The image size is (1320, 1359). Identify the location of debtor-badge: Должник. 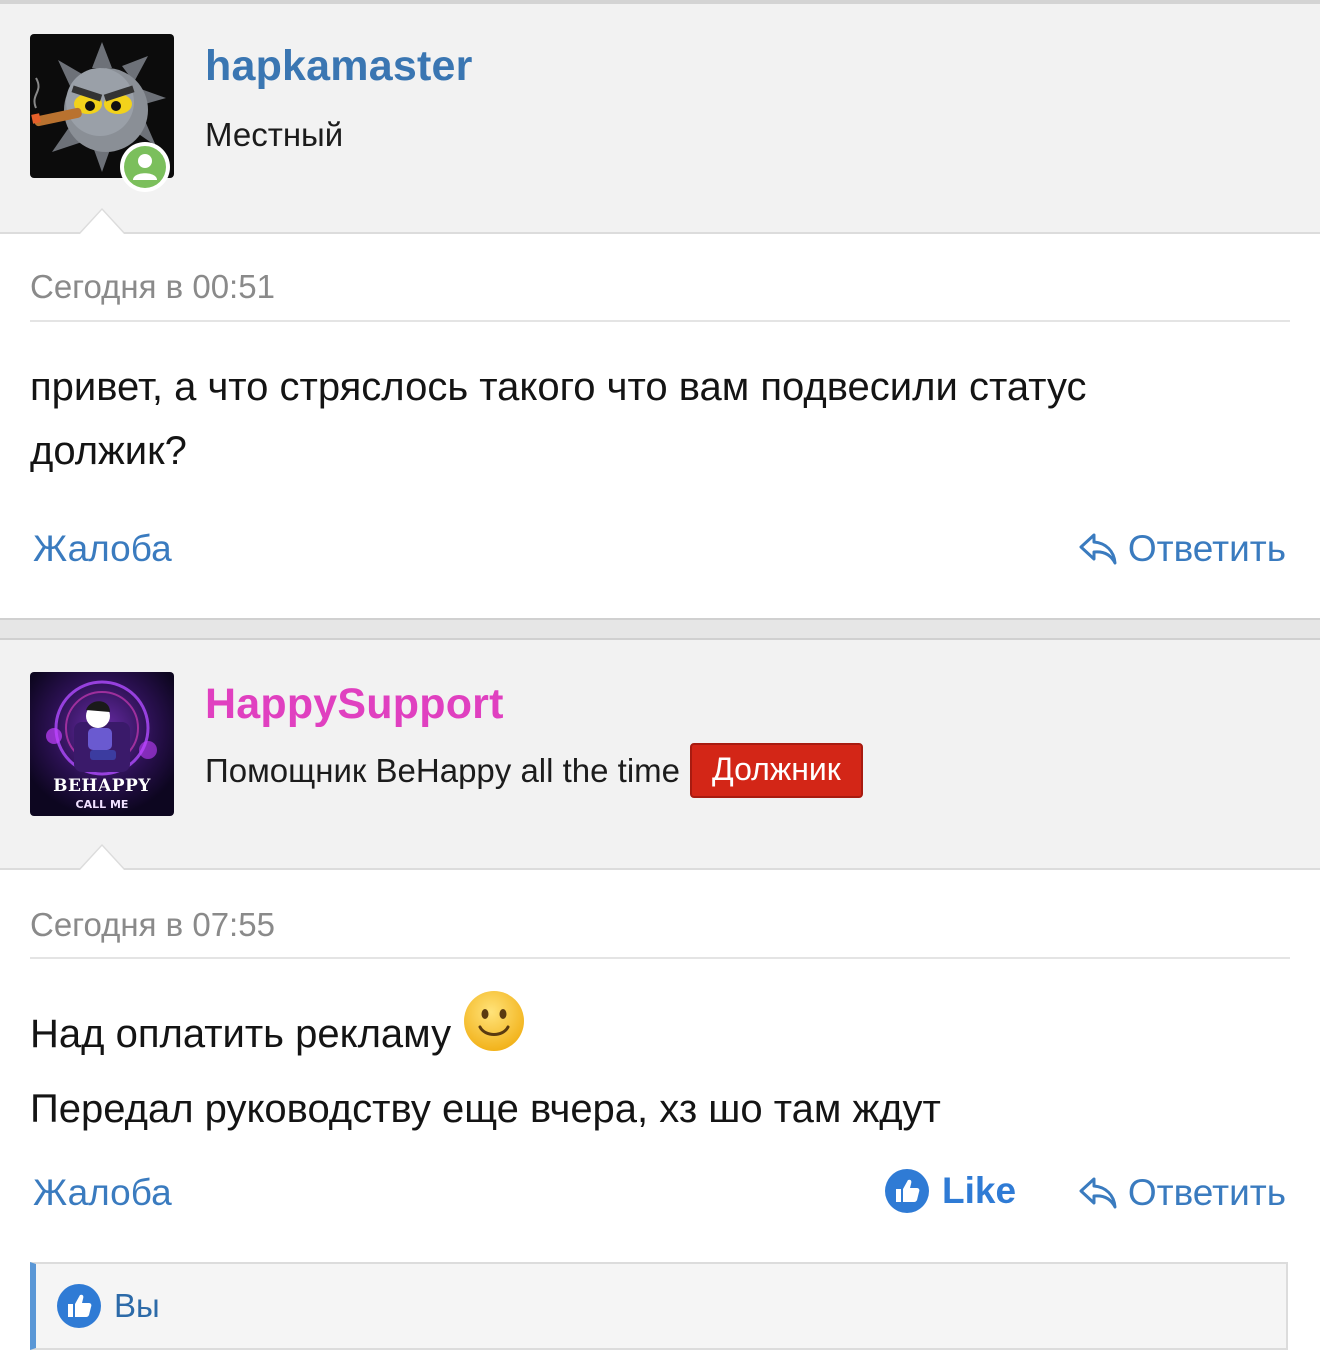
(776, 770).